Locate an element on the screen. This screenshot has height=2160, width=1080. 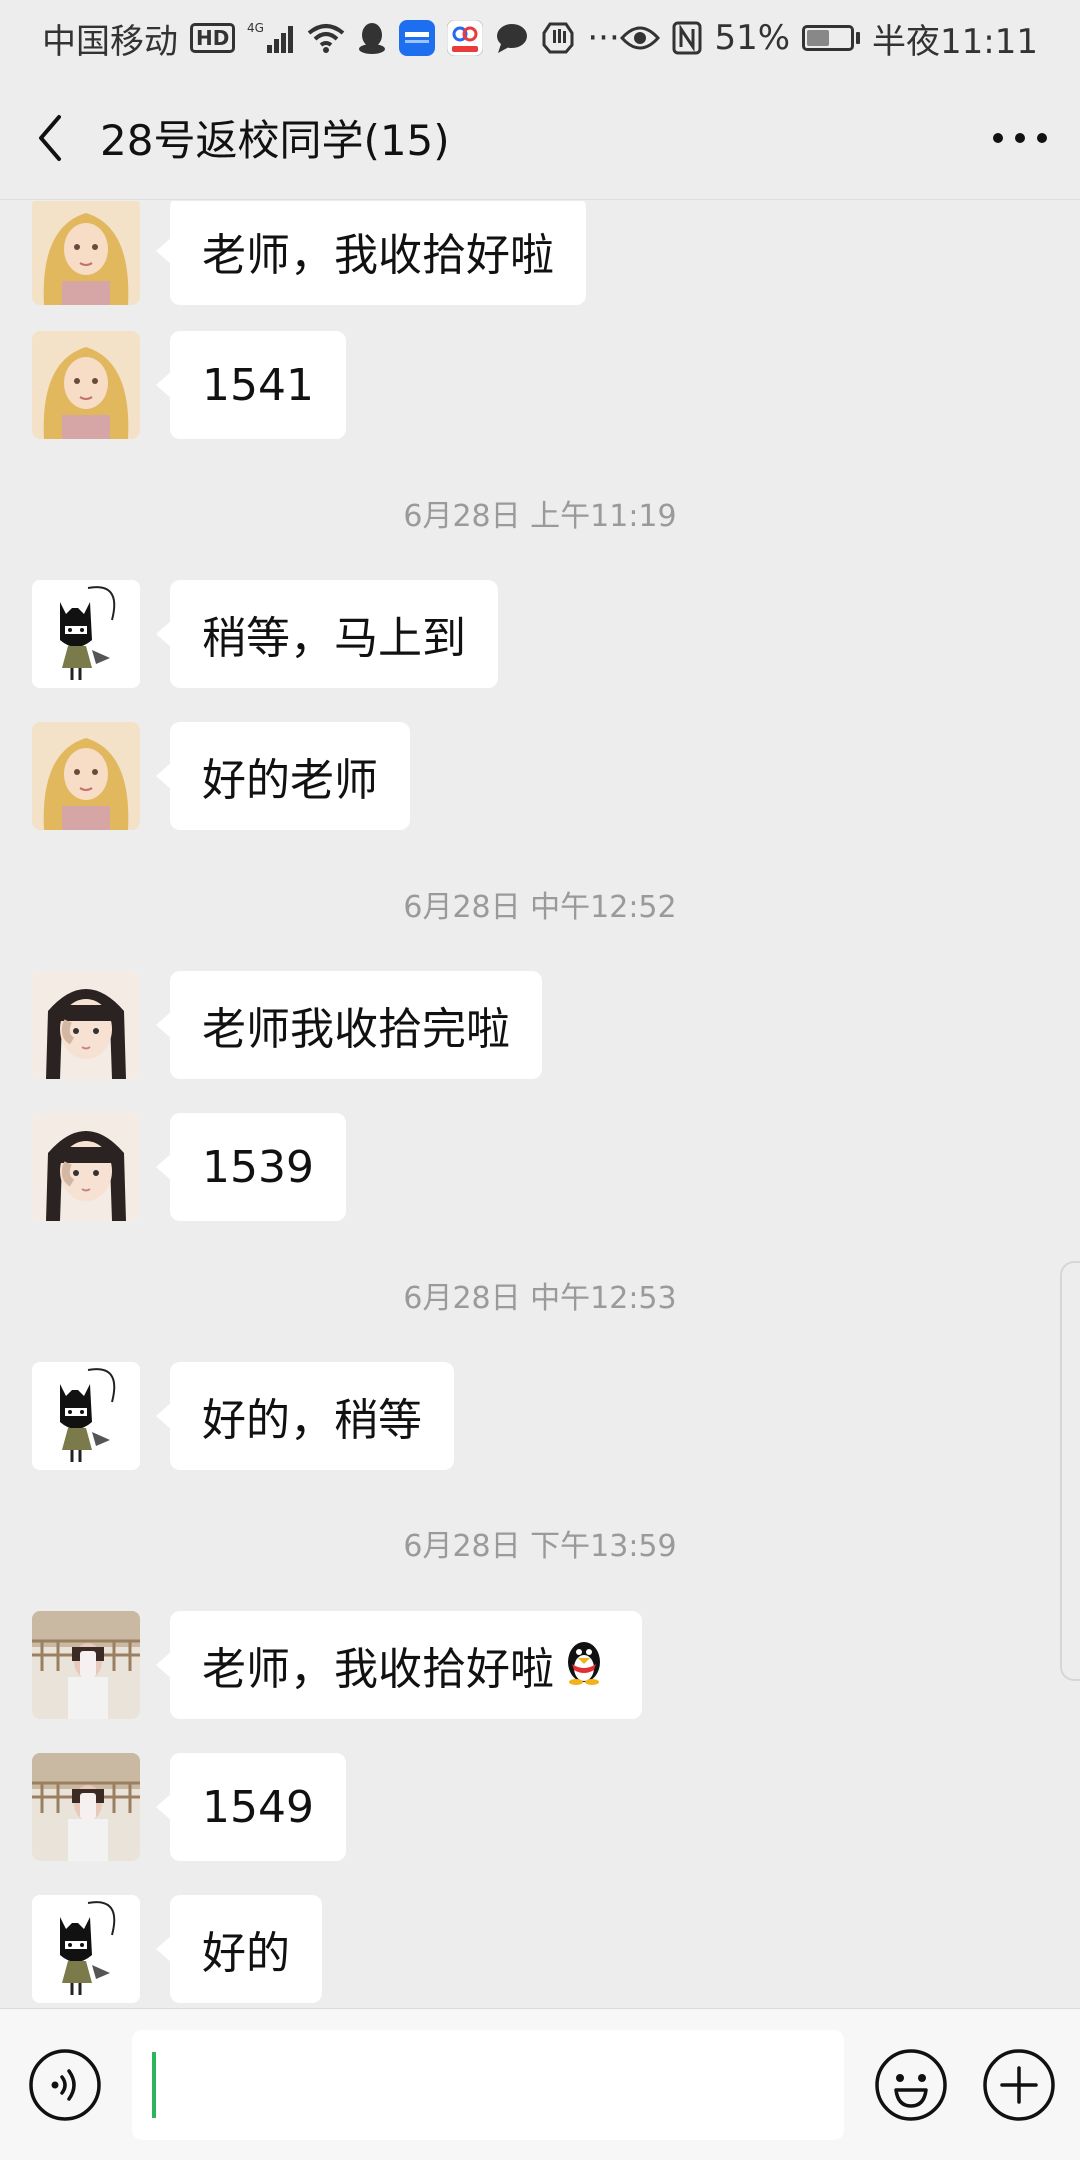
voice-input-button is located at coordinates (65, 2085).